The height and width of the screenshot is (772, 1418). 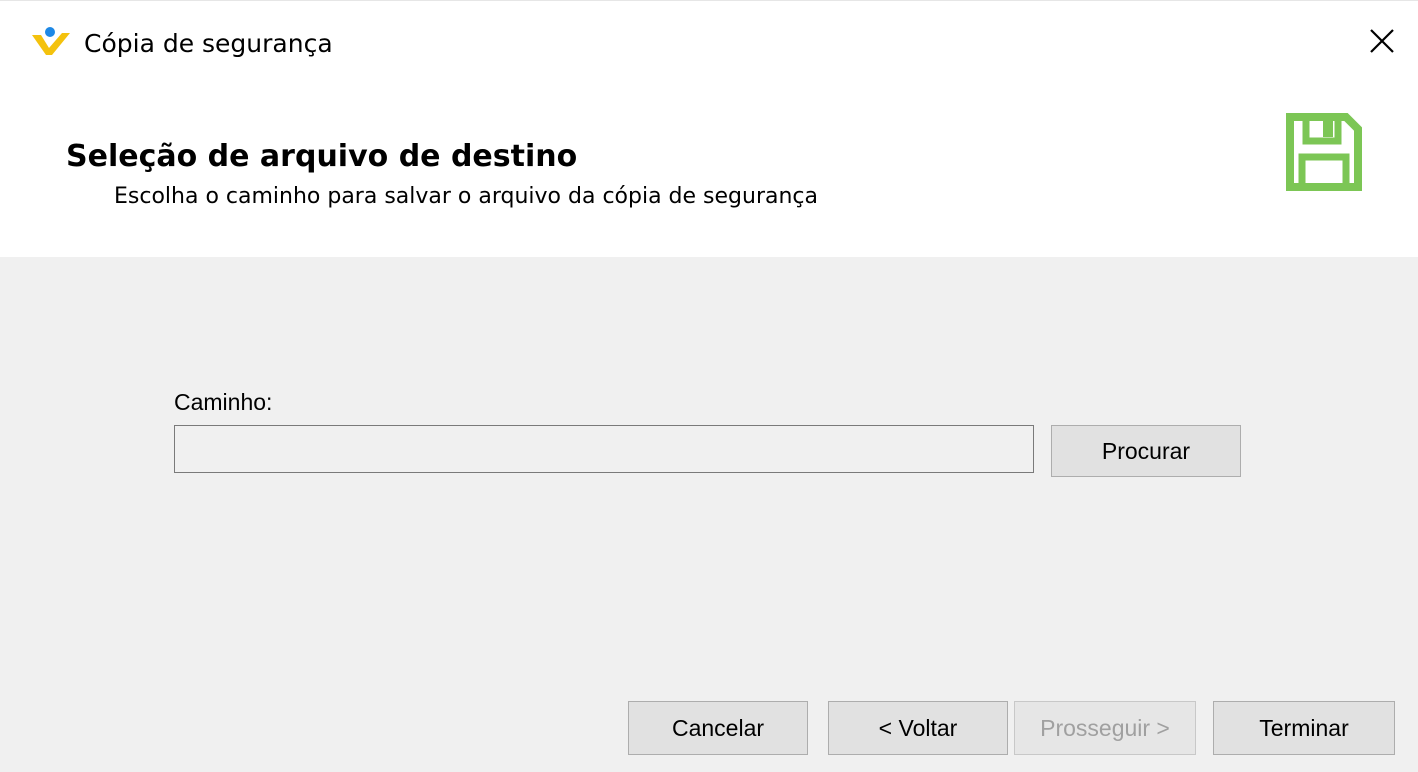 What do you see at coordinates (322, 156) in the screenshot?
I see `step-title: Seleção de arquivo de destino` at bounding box center [322, 156].